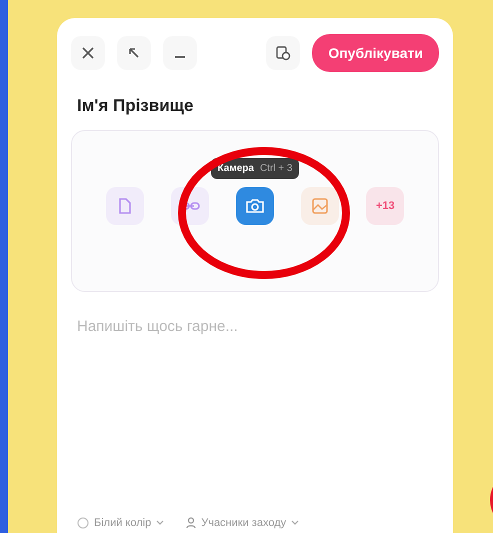  What do you see at coordinates (236, 168) in the screenshot?
I see `tooltip-label: Камера` at bounding box center [236, 168].